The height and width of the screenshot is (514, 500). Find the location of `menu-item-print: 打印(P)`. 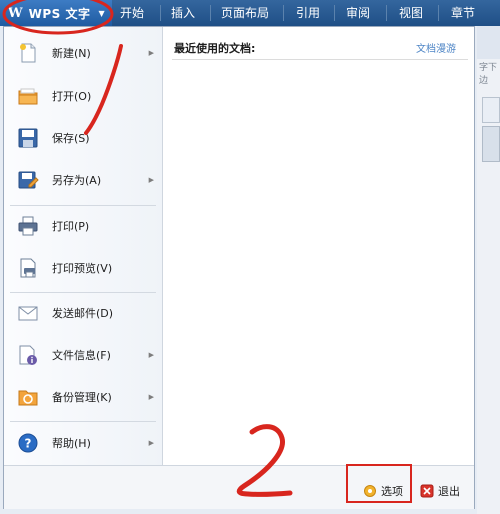

menu-item-print: 打印(P) is located at coordinates (83, 226).